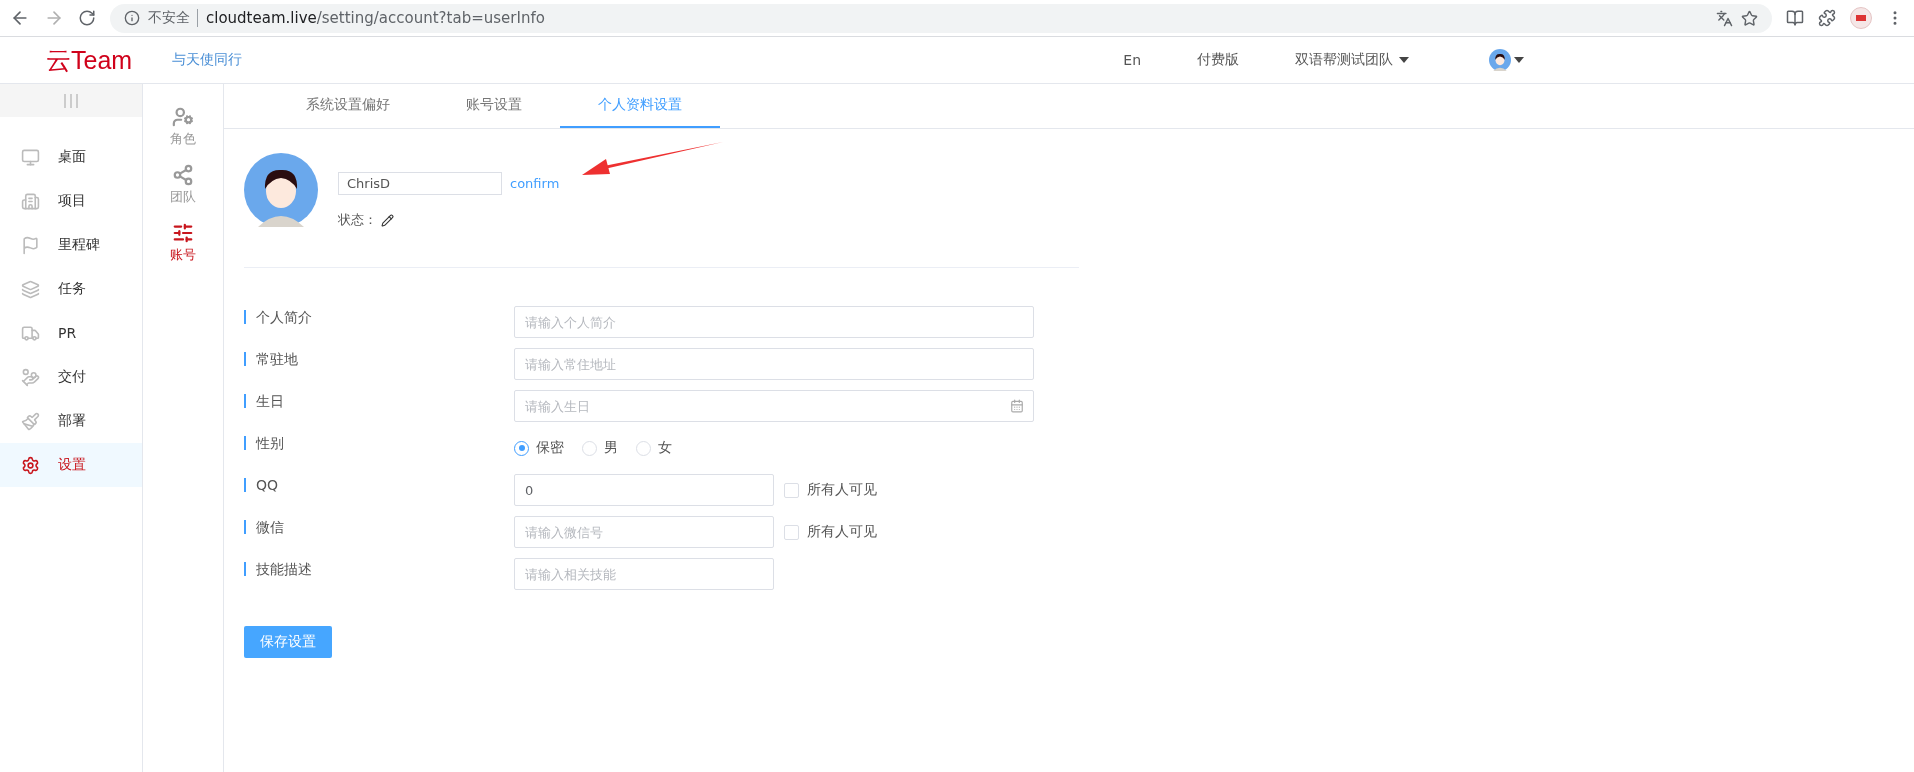 The image size is (1914, 772). Describe the element at coordinates (1827, 18) in the screenshot. I see `puzzle-icon` at that location.